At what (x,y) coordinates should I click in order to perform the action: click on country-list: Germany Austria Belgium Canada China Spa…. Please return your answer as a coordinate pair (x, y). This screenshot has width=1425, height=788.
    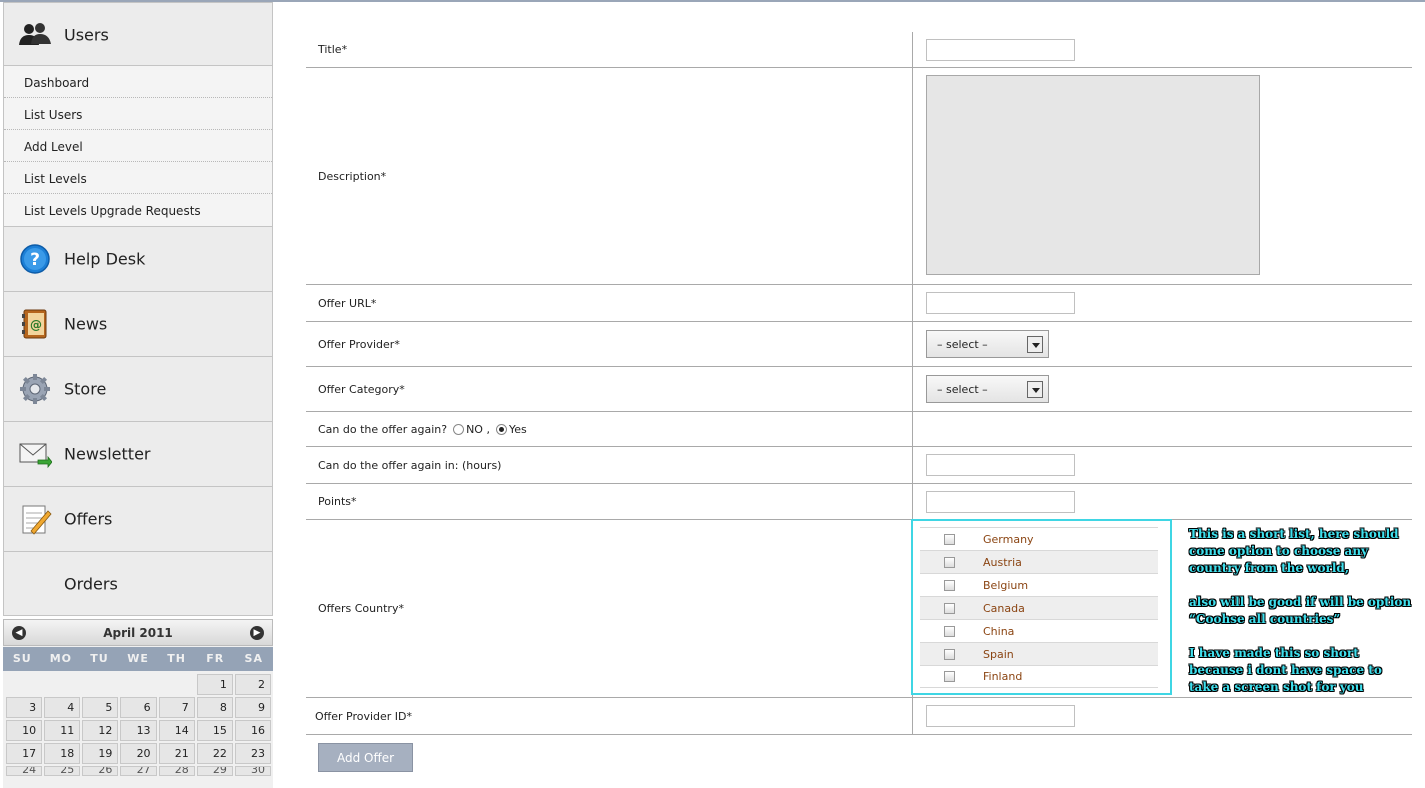
    Looking at the image, I should click on (1041, 607).